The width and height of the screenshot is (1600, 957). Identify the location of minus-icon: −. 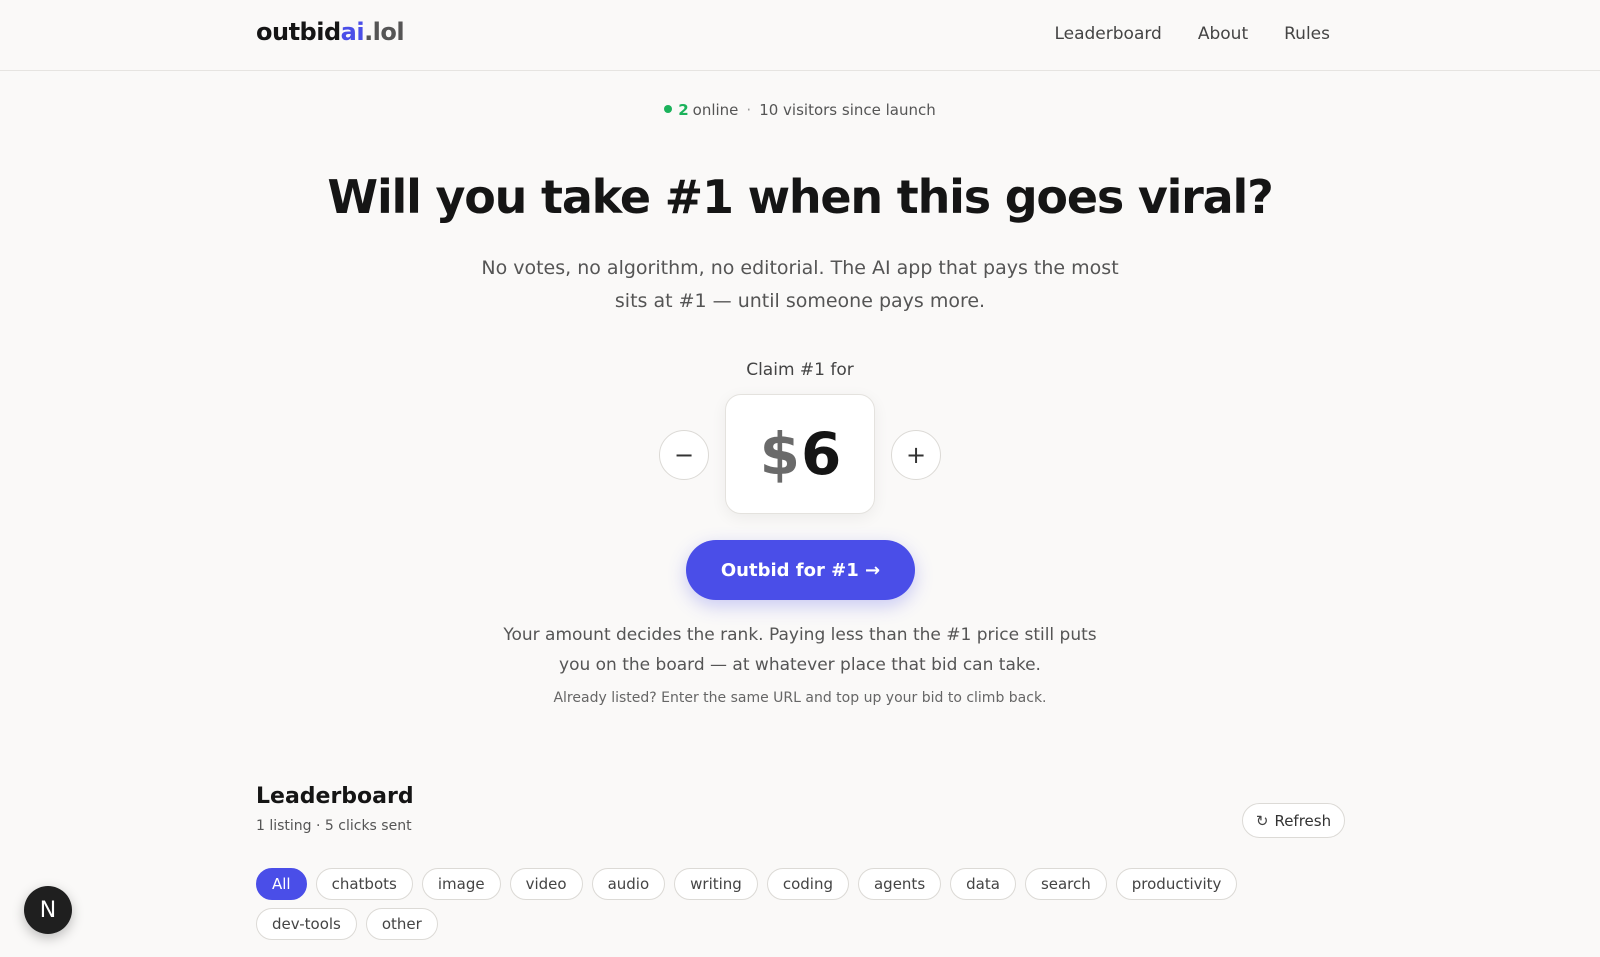
(684, 455).